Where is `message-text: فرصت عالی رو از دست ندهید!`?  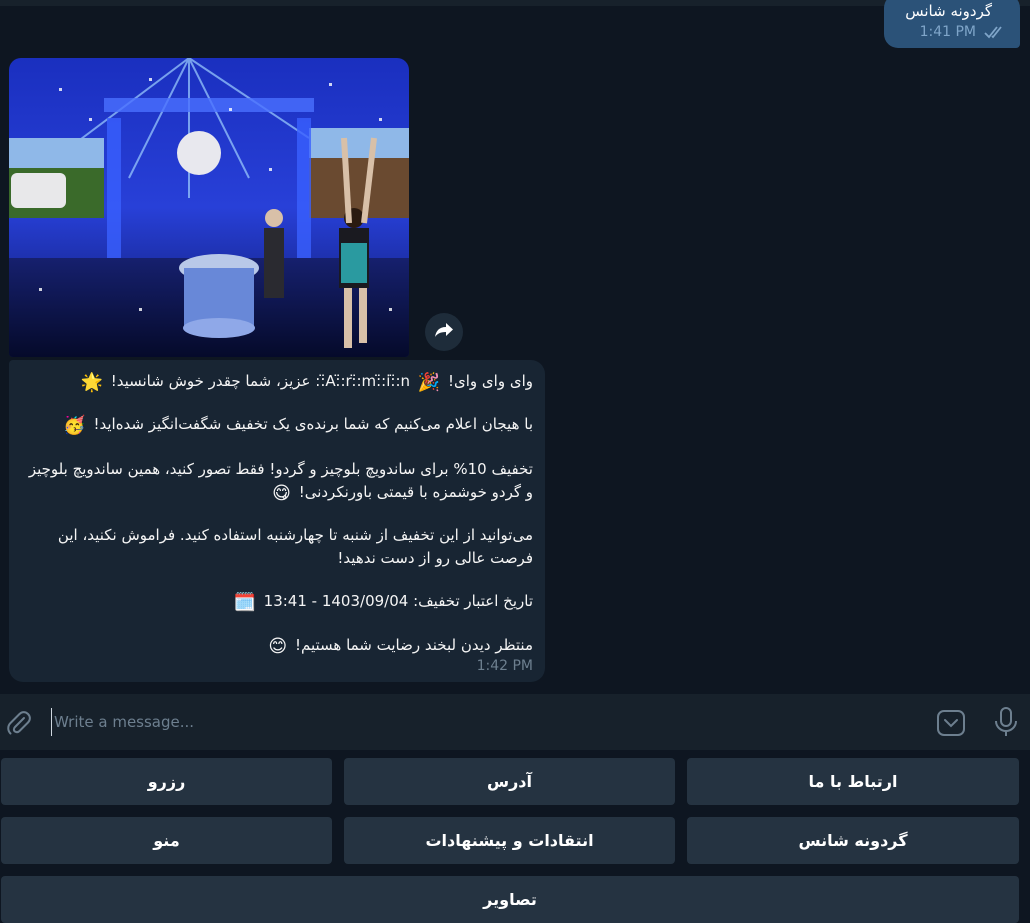
message-text: فرصت عالی رو از دست ندهید! is located at coordinates (435, 558).